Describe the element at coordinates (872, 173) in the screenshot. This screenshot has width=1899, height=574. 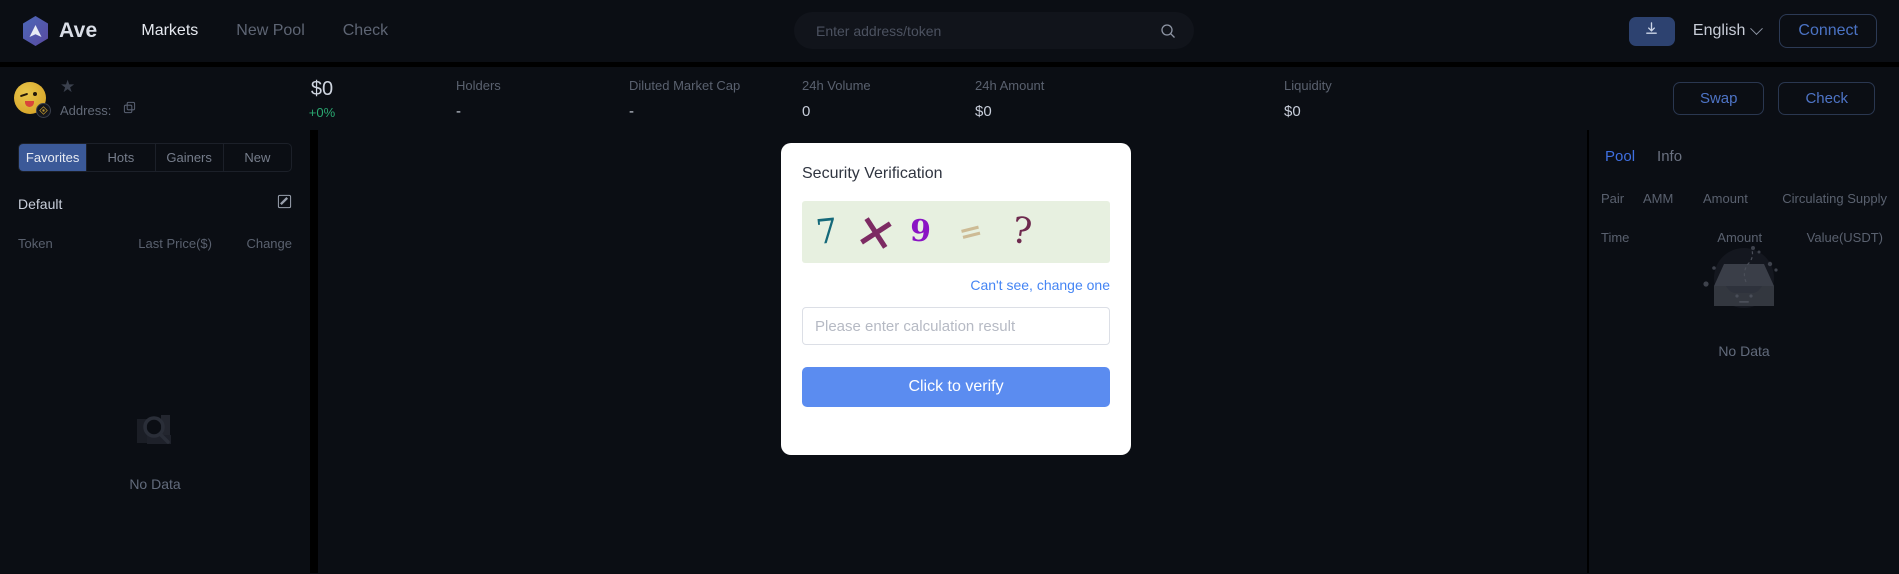
I see `modal-title: Security Verification` at that location.